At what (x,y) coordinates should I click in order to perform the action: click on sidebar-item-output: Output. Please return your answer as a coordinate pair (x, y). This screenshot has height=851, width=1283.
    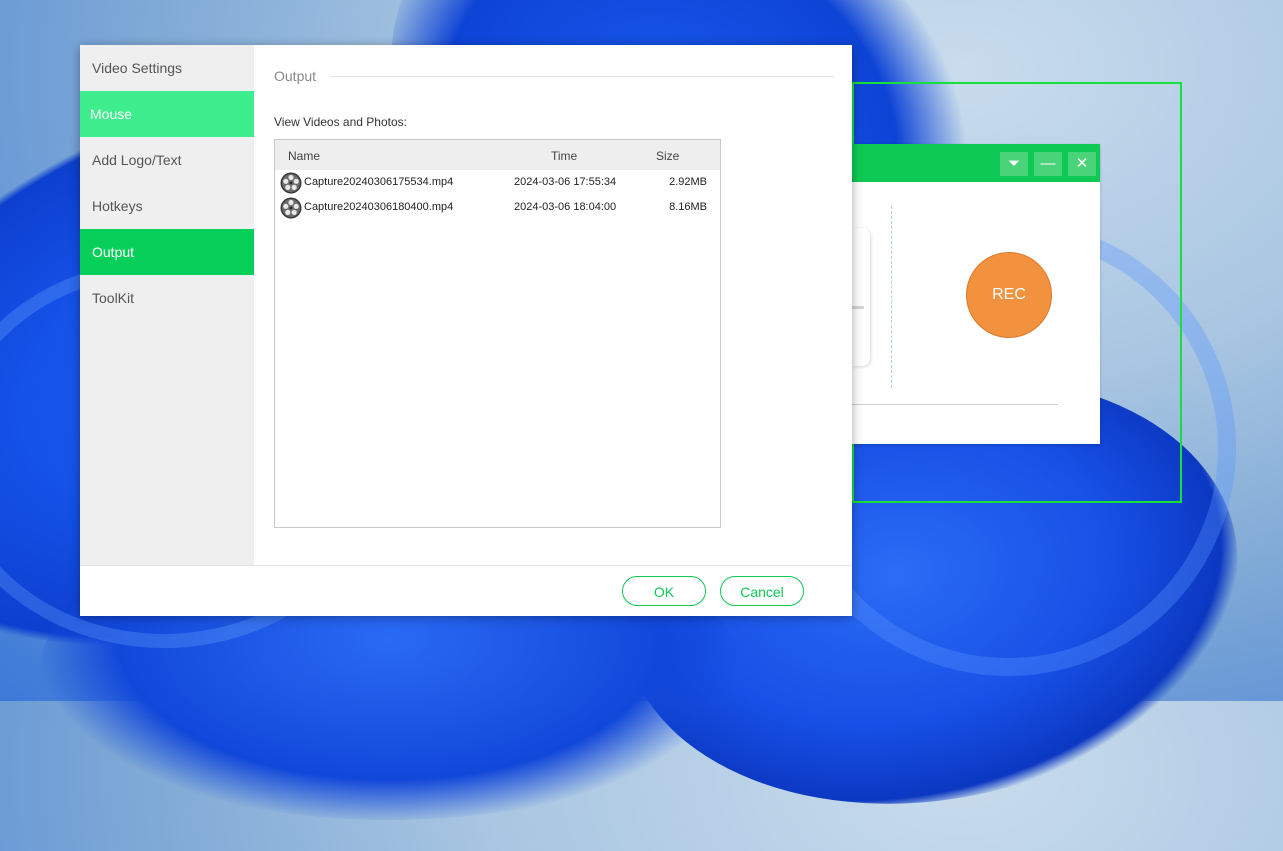
    Looking at the image, I should click on (167, 252).